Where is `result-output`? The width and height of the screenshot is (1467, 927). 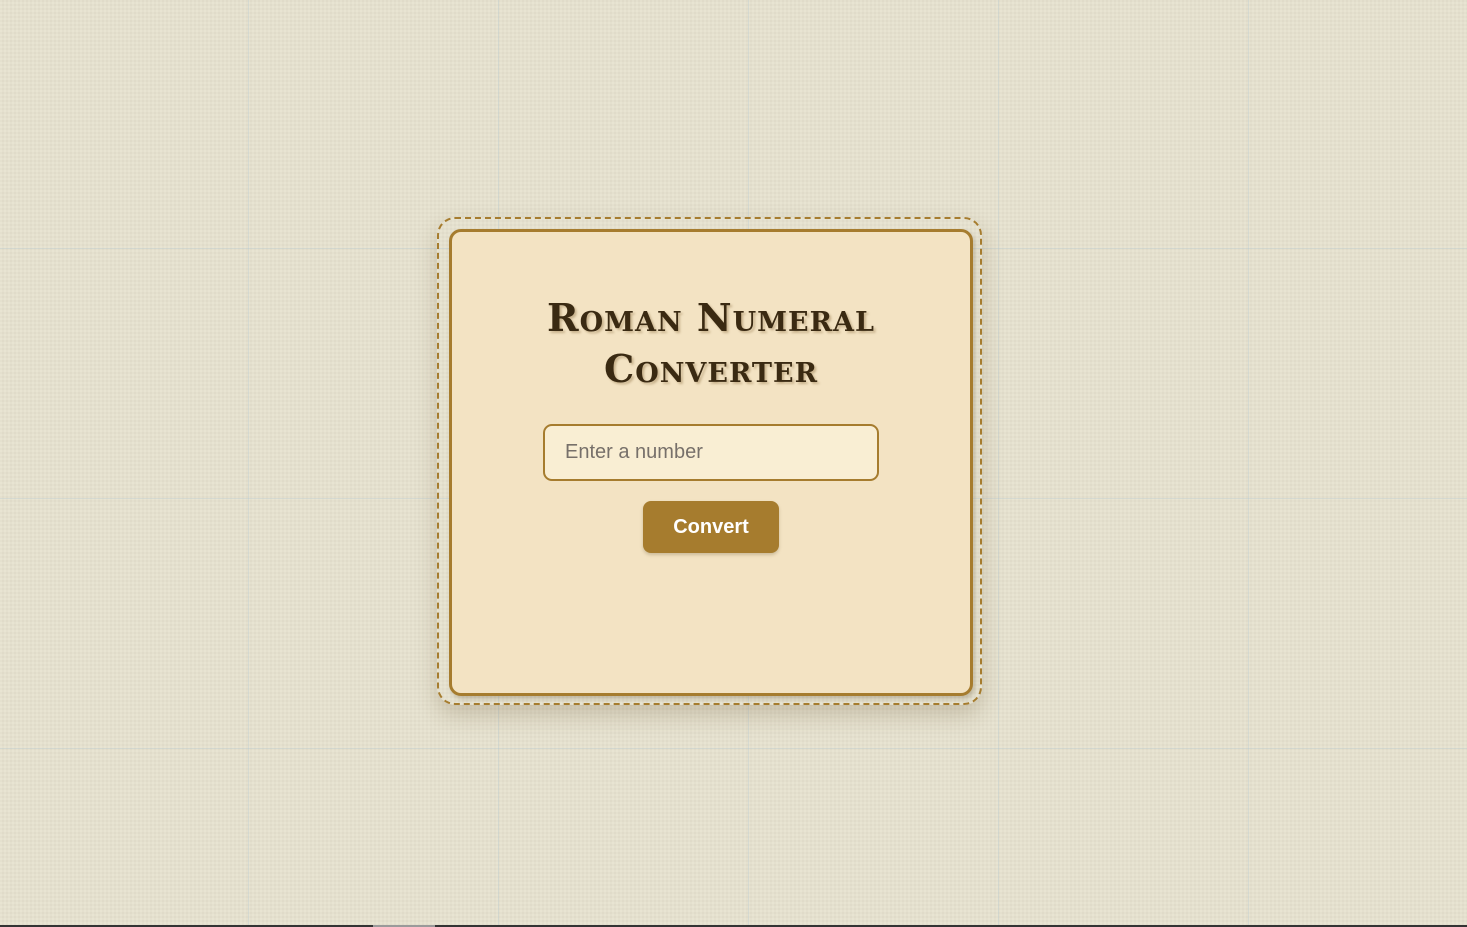 result-output is located at coordinates (711, 599).